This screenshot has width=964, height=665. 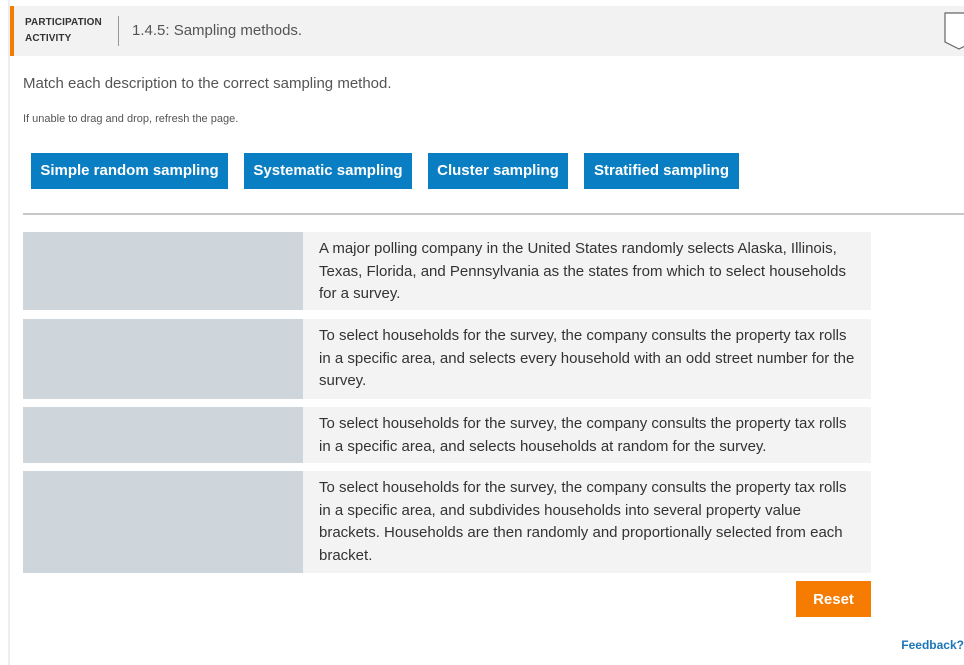 What do you see at coordinates (9, 332) in the screenshot?
I see `left-border` at bounding box center [9, 332].